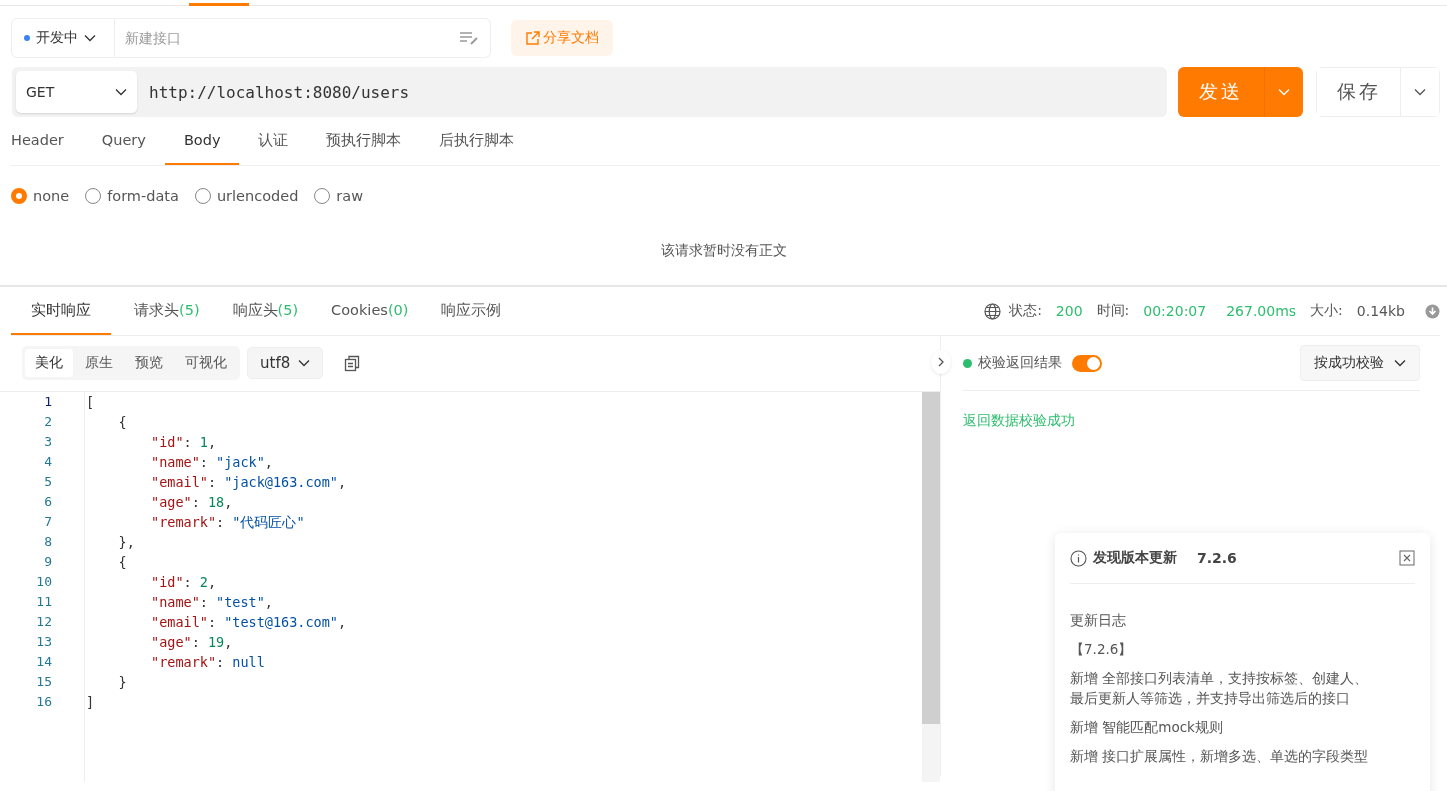  What do you see at coordinates (723, 251) in the screenshot?
I see `empty-body-message: 该请求暂时没有正文` at bounding box center [723, 251].